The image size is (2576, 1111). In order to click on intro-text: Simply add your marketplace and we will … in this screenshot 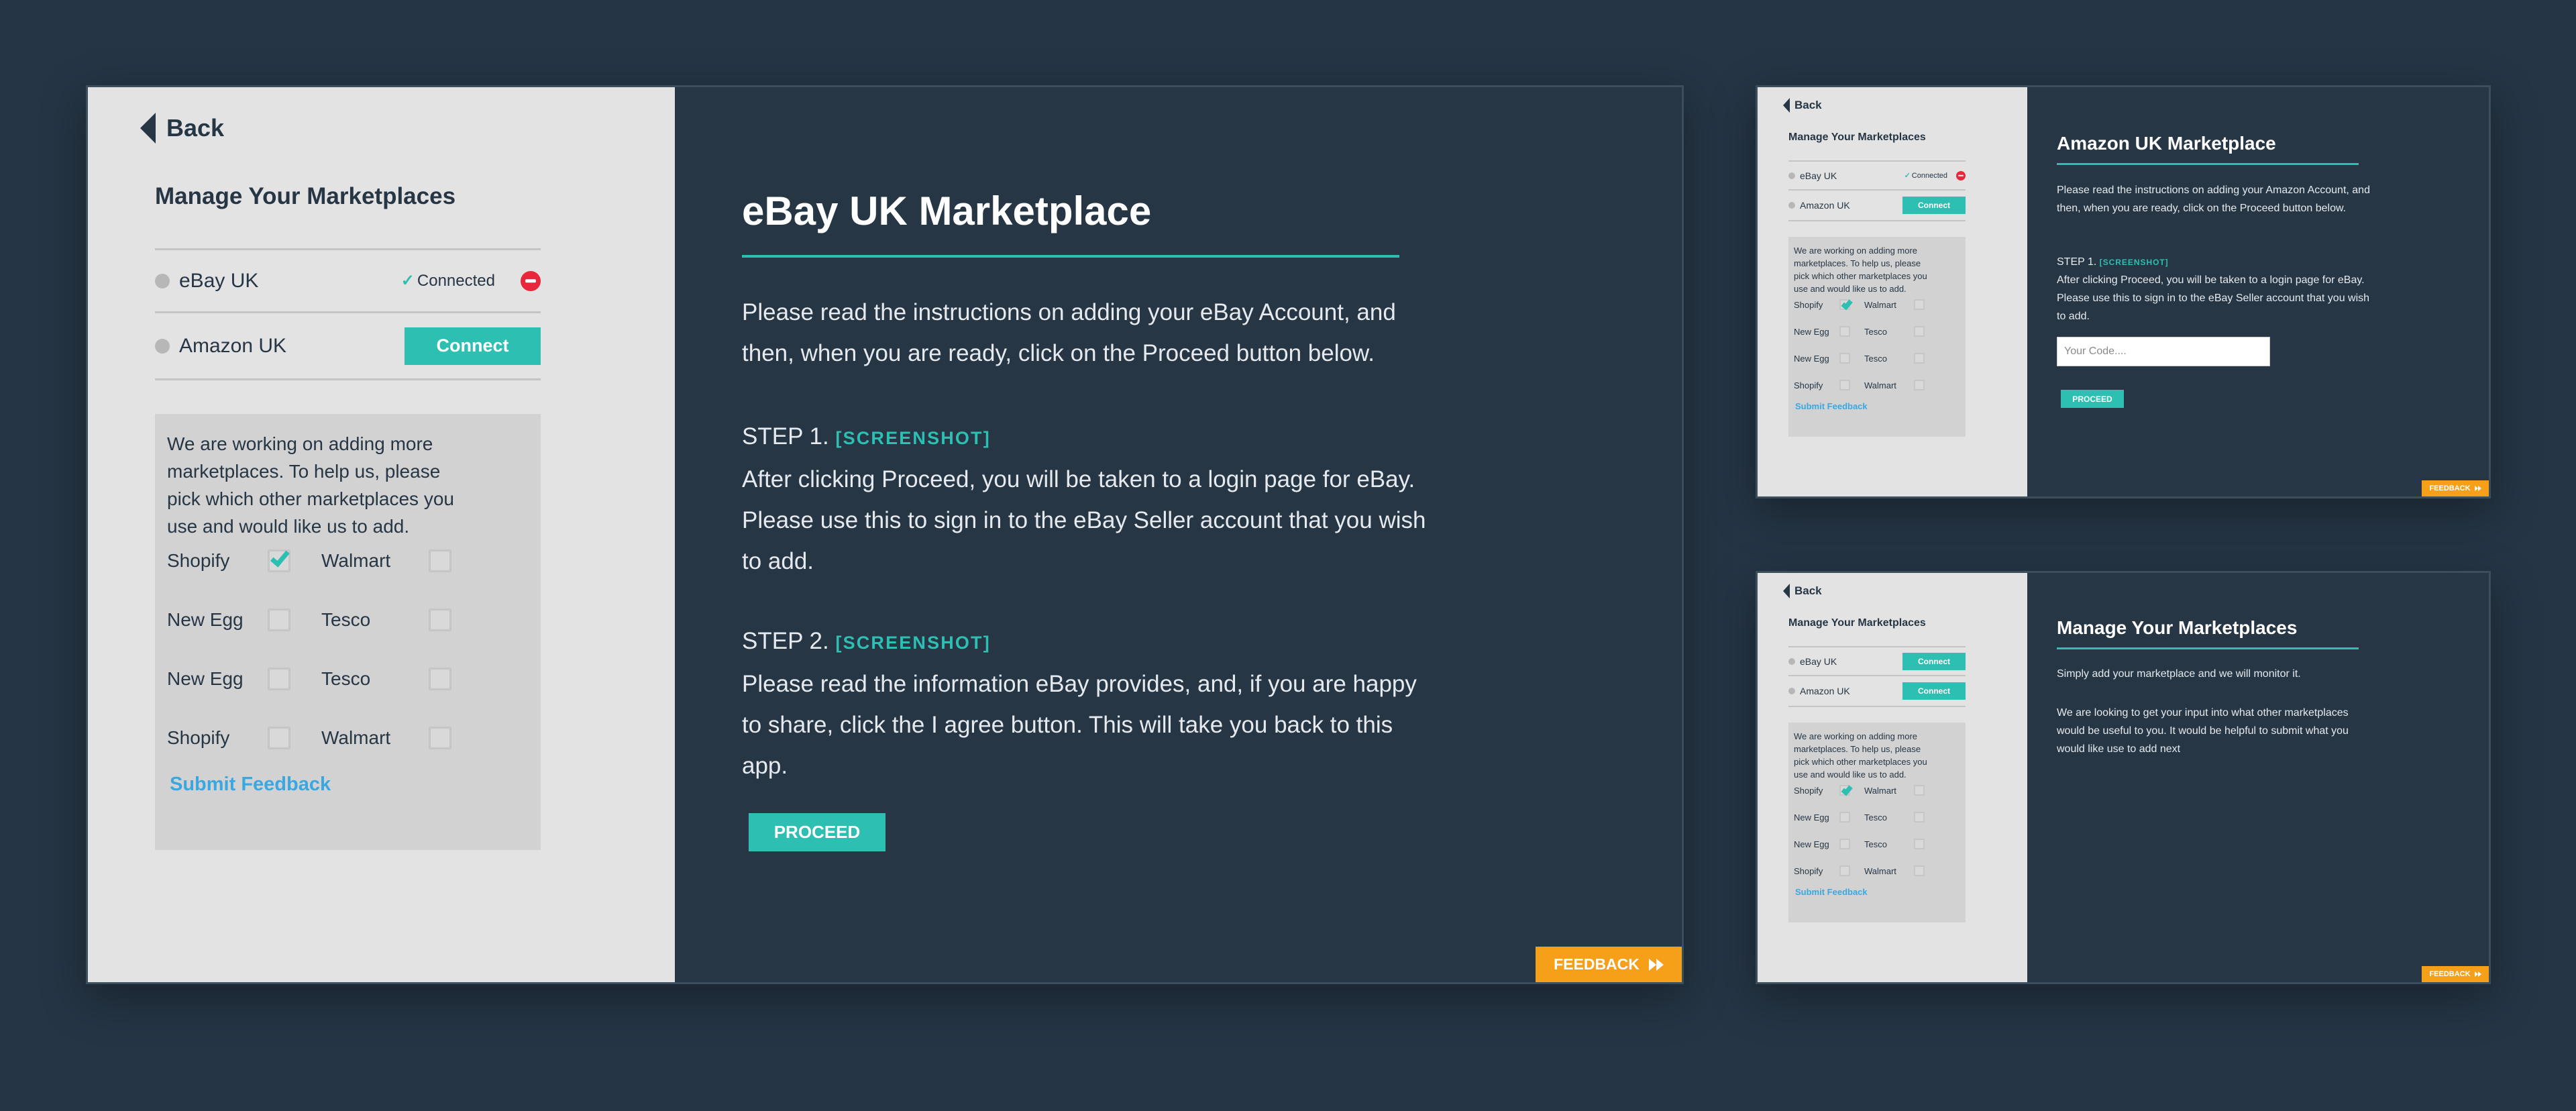, I will do `click(2179, 674)`.